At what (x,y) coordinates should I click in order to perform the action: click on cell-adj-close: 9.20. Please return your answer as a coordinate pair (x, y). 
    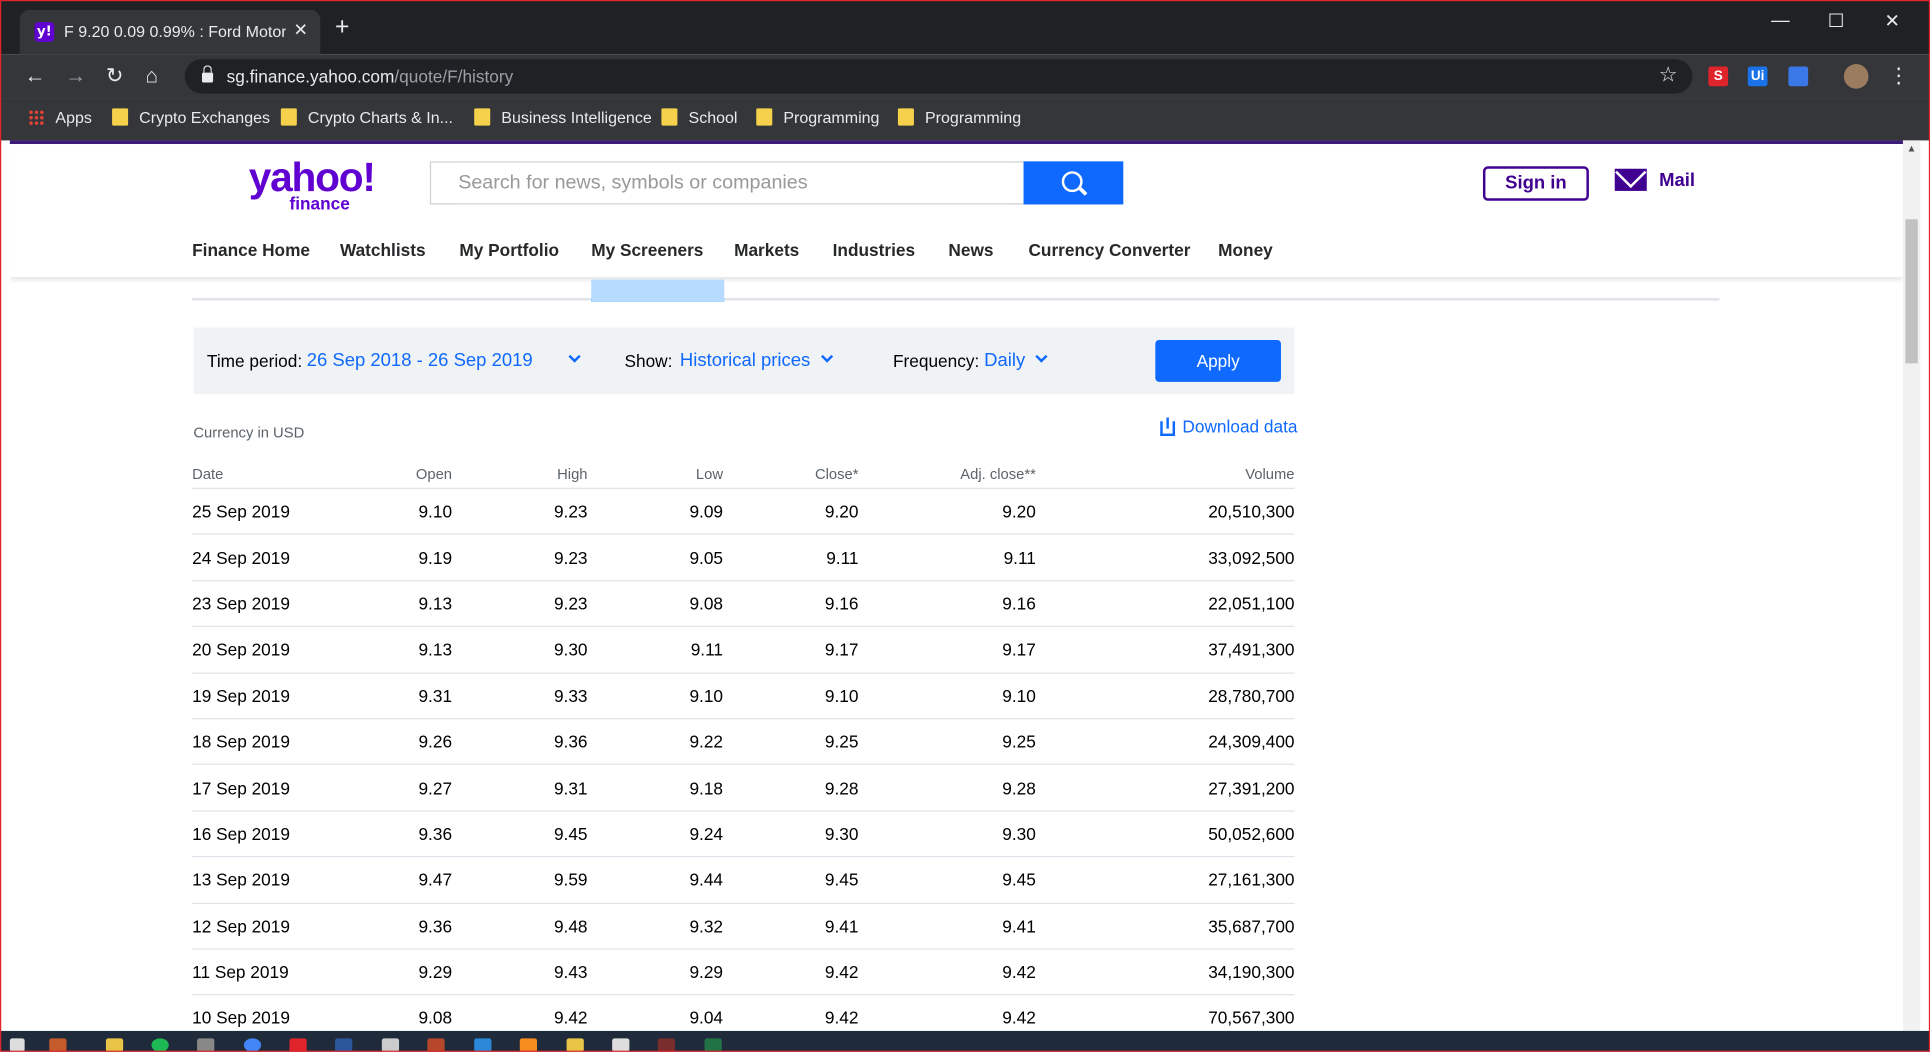
    Looking at the image, I should click on (947, 512).